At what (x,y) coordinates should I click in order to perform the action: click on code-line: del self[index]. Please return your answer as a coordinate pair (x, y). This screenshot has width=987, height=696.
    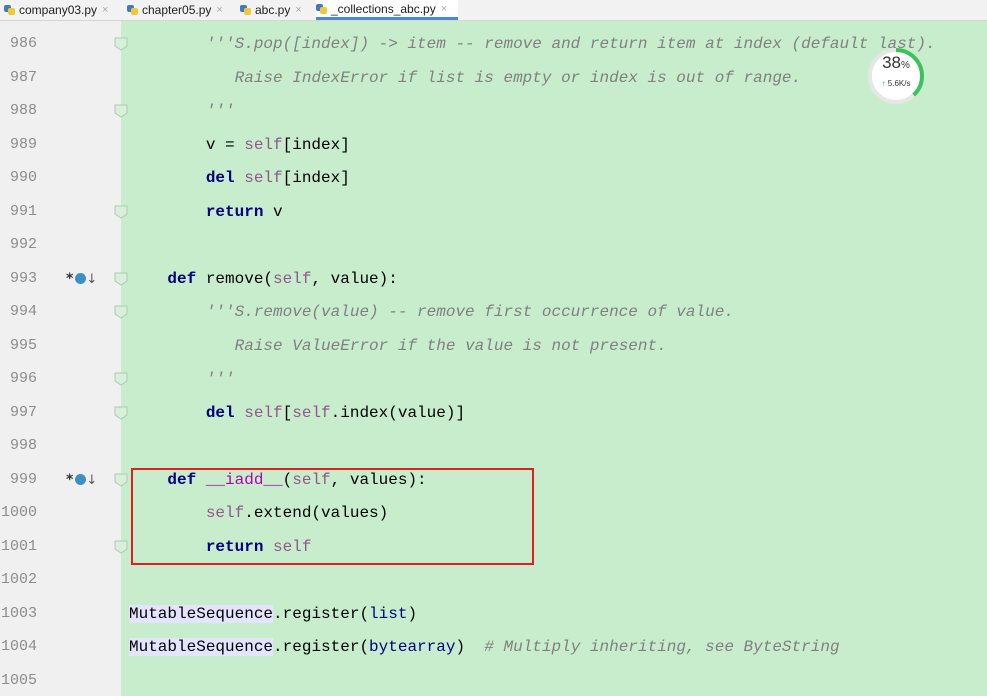
    Looking at the image, I should click on (239, 178).